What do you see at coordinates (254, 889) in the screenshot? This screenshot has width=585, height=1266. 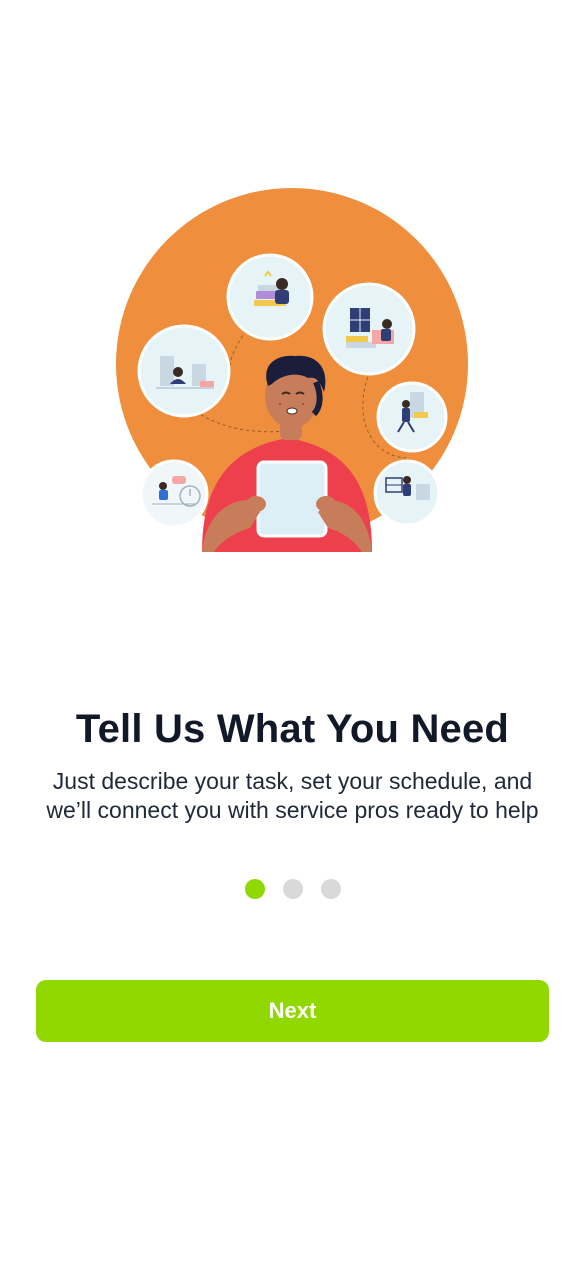 I see `page-dot-1-active` at bounding box center [254, 889].